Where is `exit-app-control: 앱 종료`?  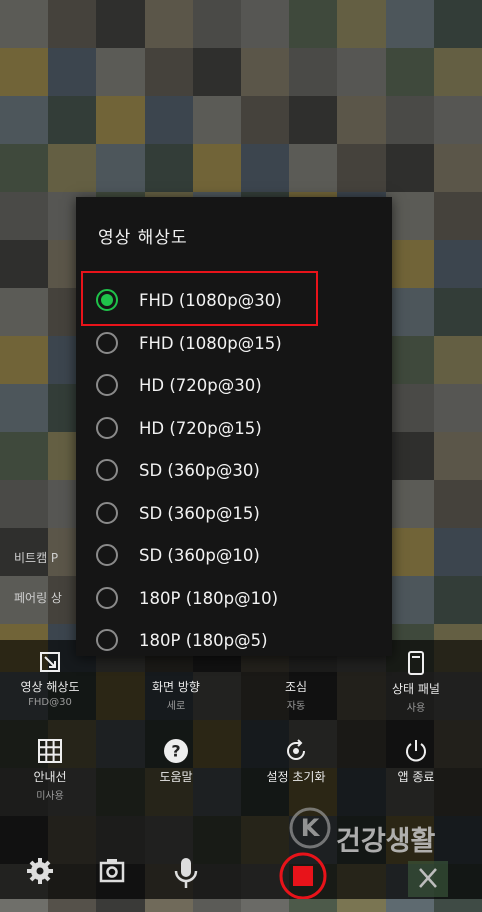
exit-app-control: 앱 종료 is located at coordinates (416, 761).